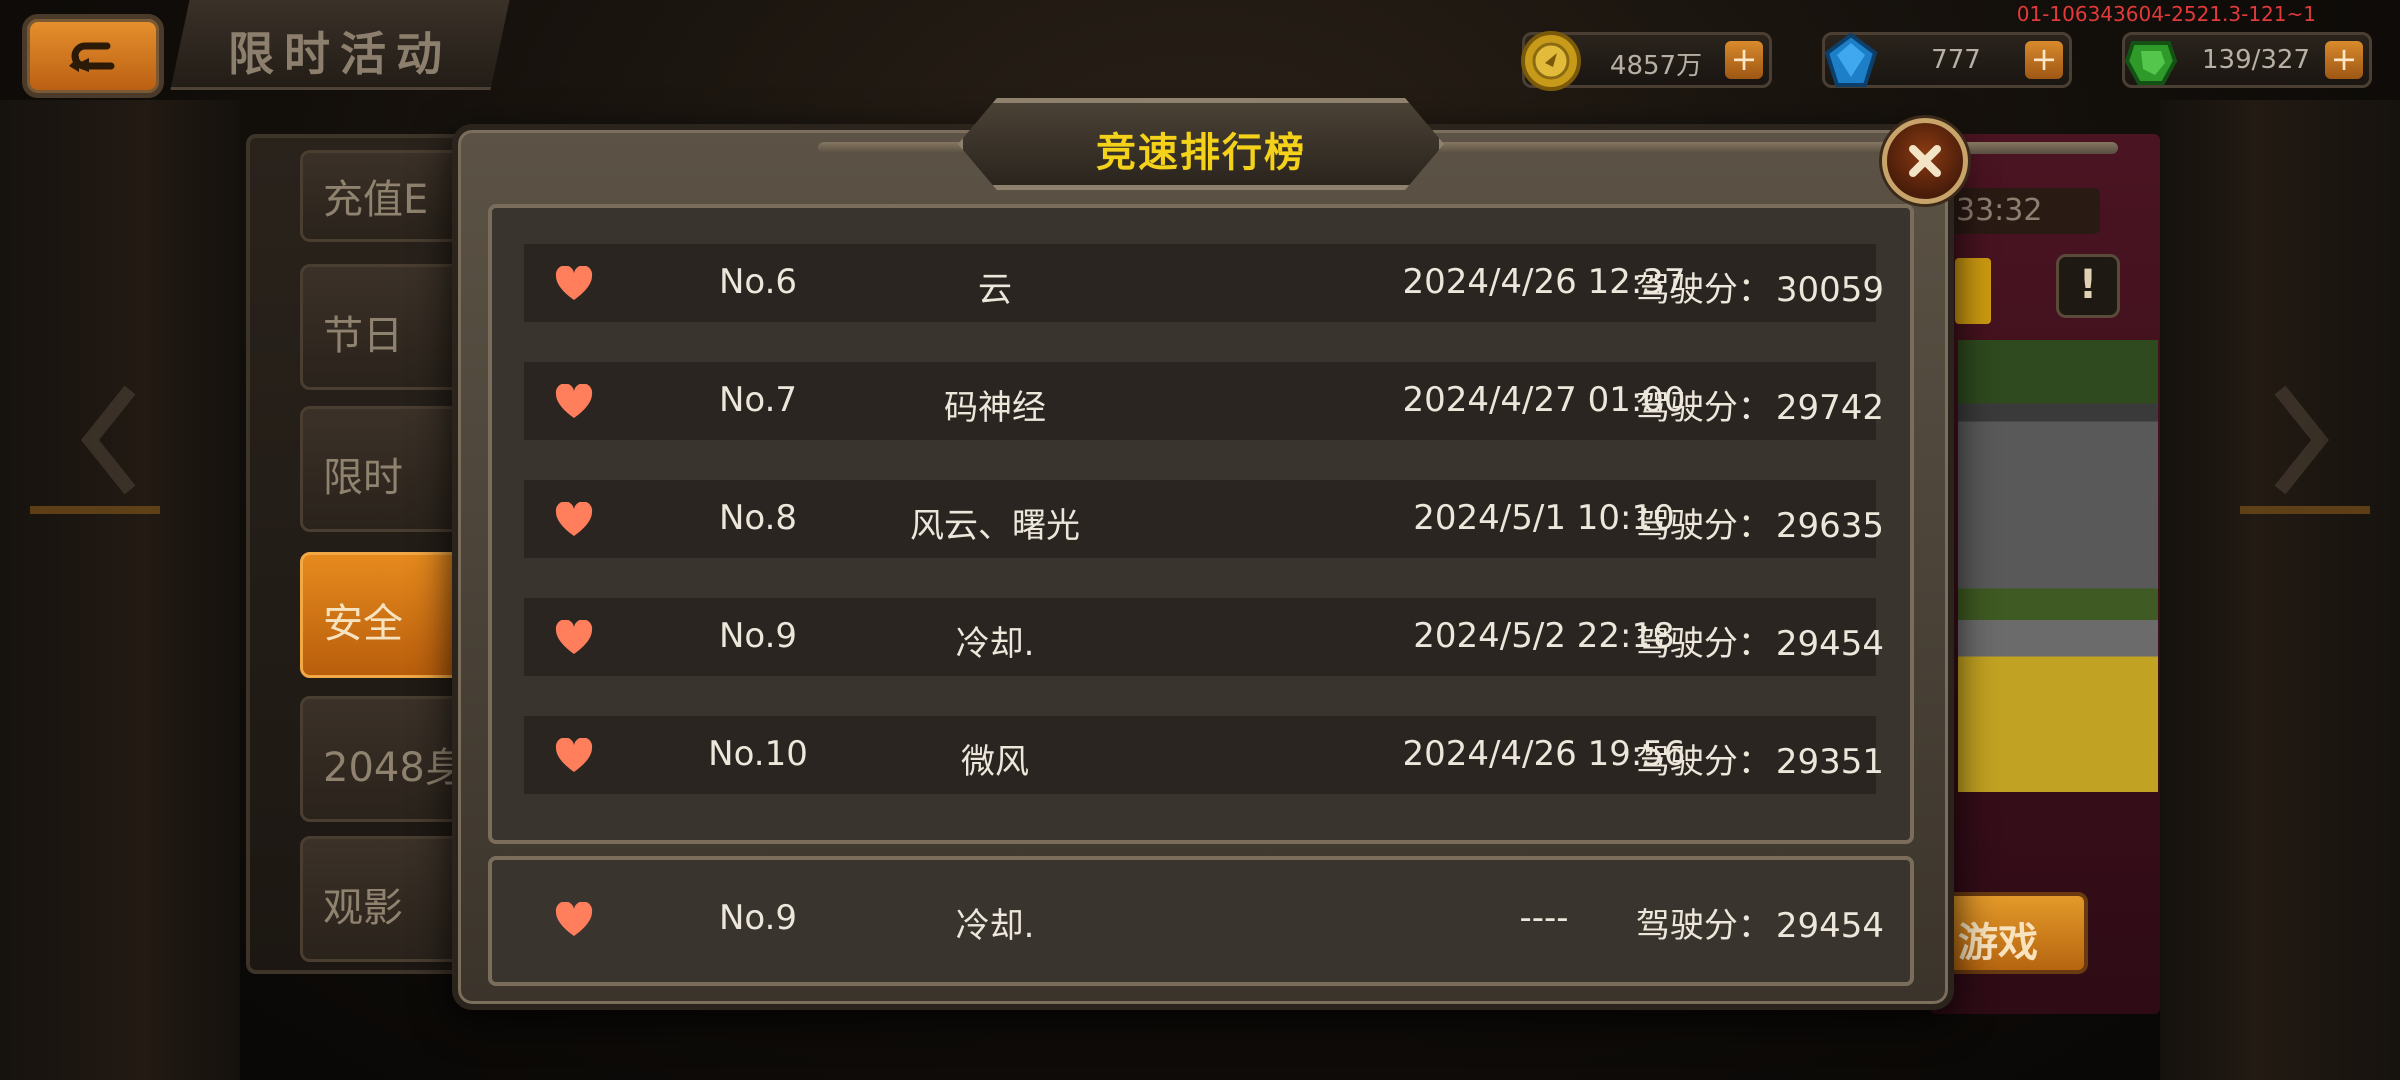  I want to click on score-value: 30059, so click(1829, 290).